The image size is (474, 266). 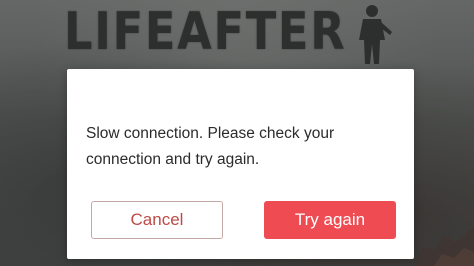 What do you see at coordinates (330, 220) in the screenshot?
I see `try-again-button: Try again` at bounding box center [330, 220].